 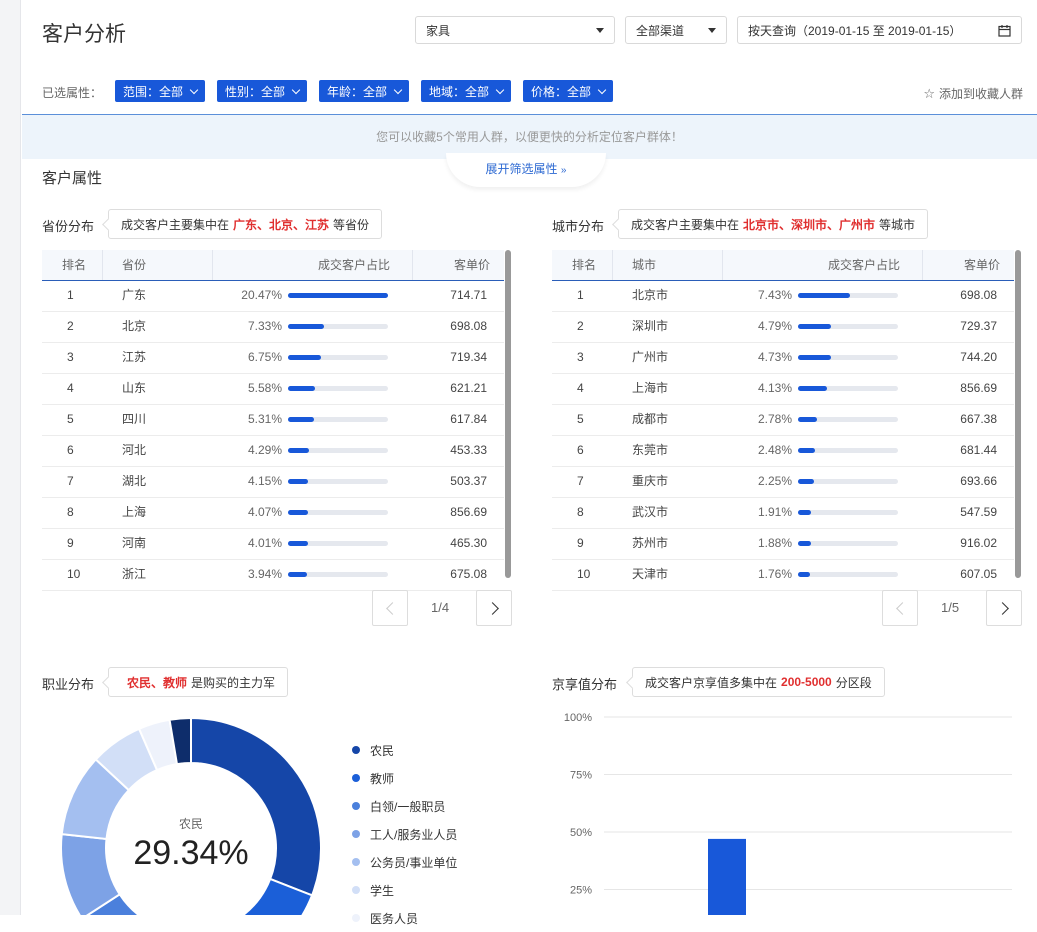 What do you see at coordinates (494, 608) in the screenshot?
I see `province-next-page-button` at bounding box center [494, 608].